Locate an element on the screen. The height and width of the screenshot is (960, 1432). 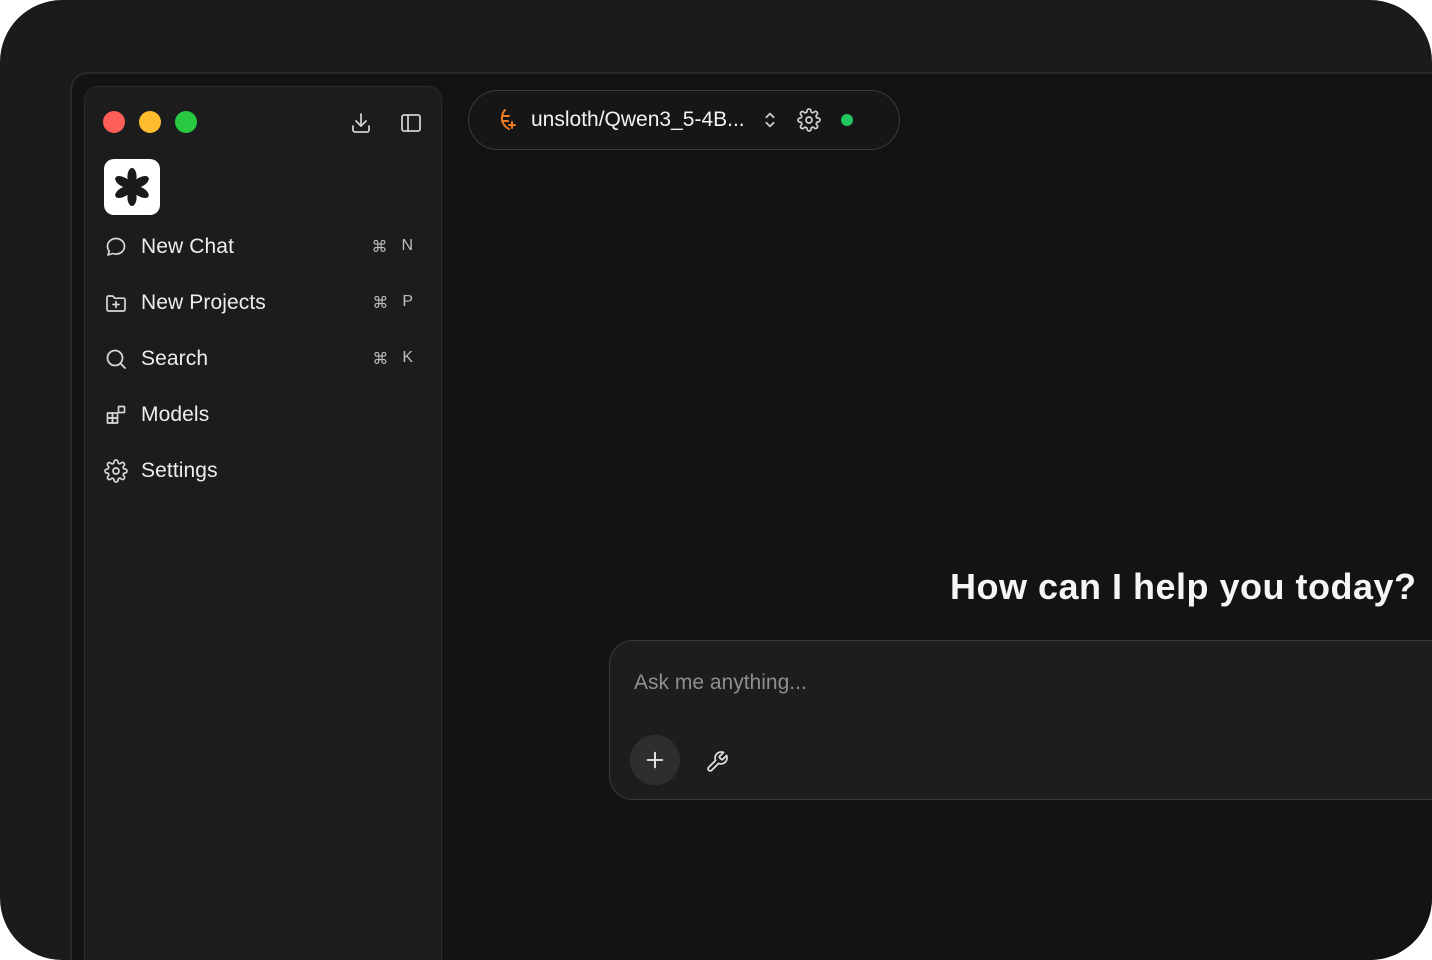
sidebar-toggle-icon is located at coordinates (411, 123).